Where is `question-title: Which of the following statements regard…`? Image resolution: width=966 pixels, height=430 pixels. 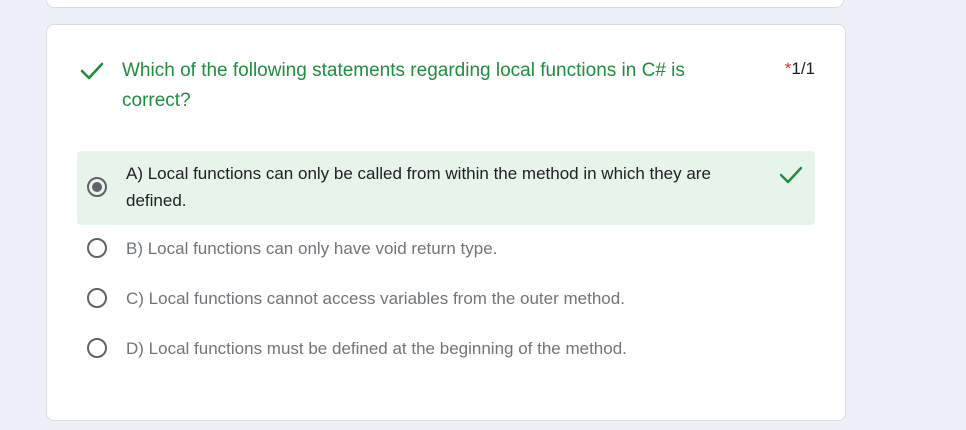
question-title: Which of the following statements regard… is located at coordinates (403, 85).